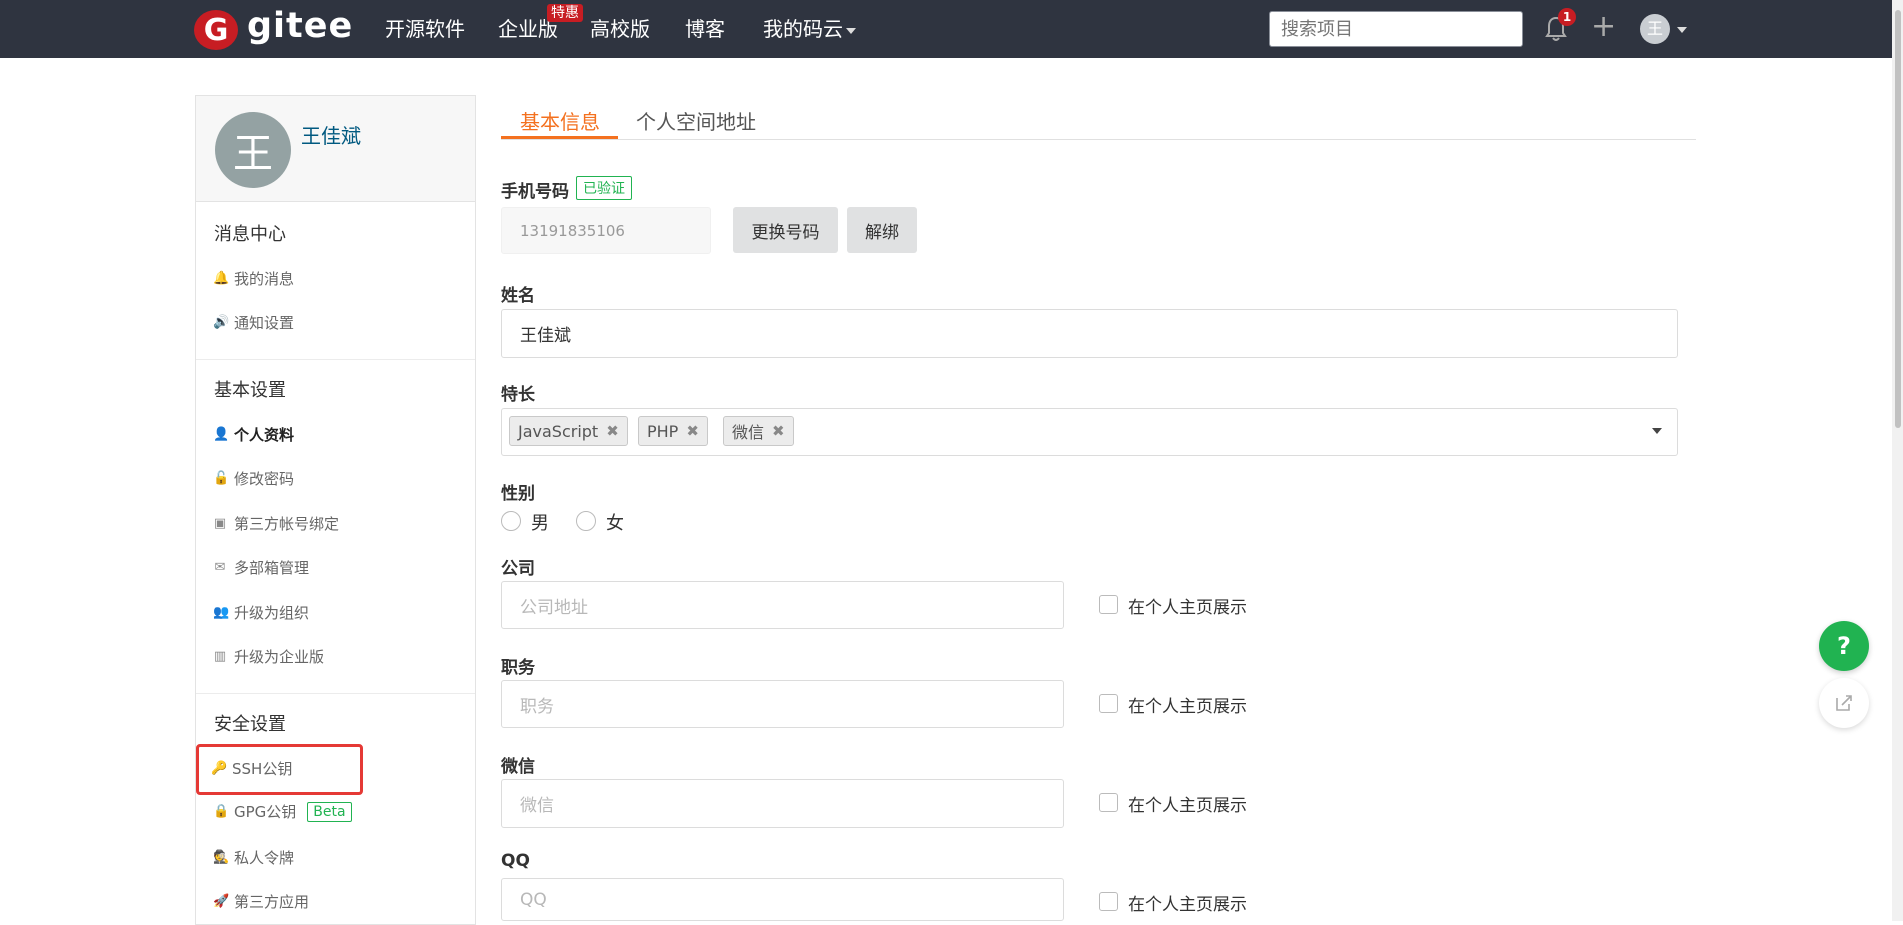 This screenshot has width=1903, height=925. Describe the element at coordinates (882, 230) in the screenshot. I see `unbind-button: 解绑` at that location.